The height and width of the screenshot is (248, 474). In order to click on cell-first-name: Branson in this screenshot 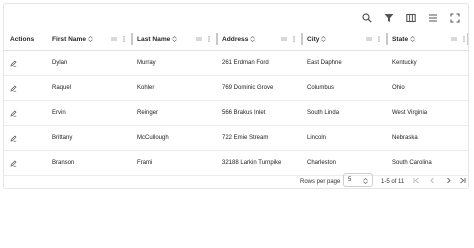, I will do `click(63, 163)`.